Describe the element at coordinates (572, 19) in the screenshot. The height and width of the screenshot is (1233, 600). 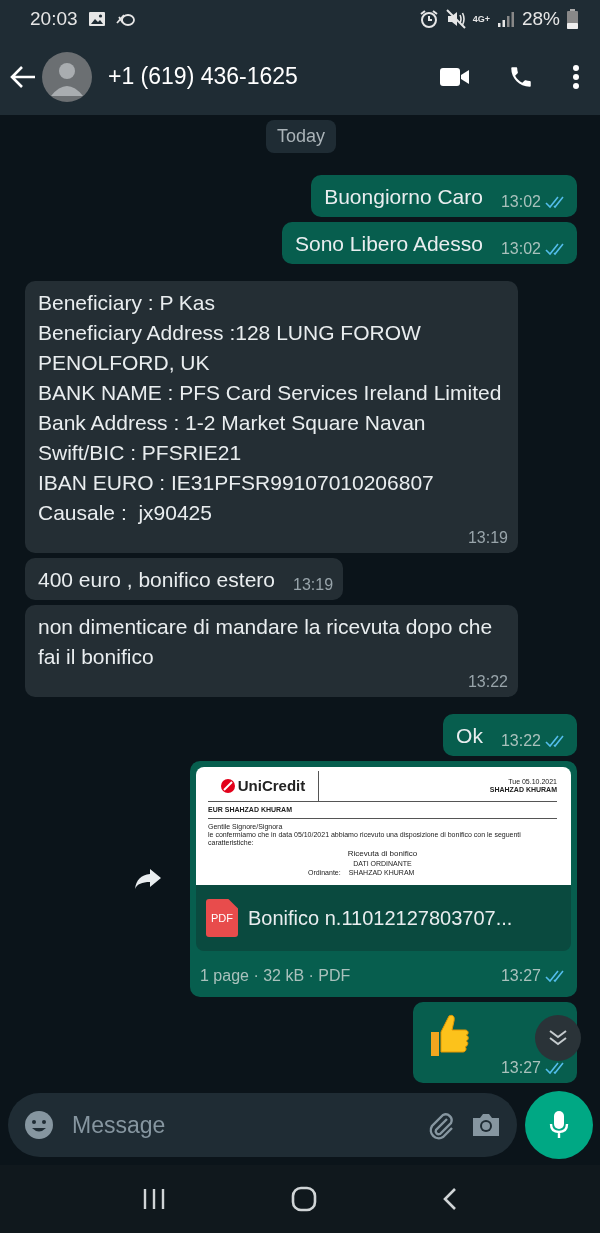
I see `battery-icon` at that location.